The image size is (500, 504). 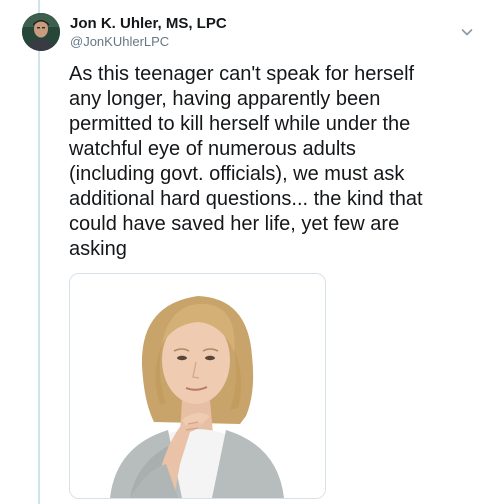 I want to click on tweet-menu-button, so click(x=467, y=32).